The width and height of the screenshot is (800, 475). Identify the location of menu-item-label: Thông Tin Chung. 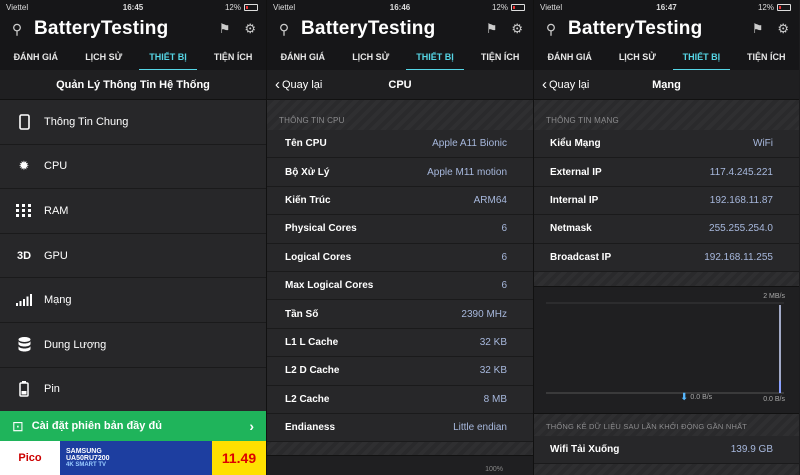
(86, 121).